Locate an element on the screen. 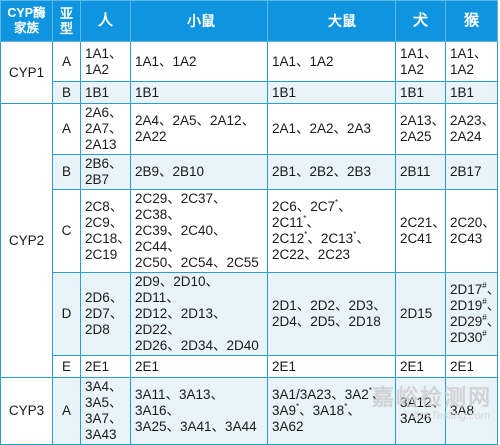 The image size is (500, 445). isoform-text: 3A9*、3A18*、 is located at coordinates (316, 410).